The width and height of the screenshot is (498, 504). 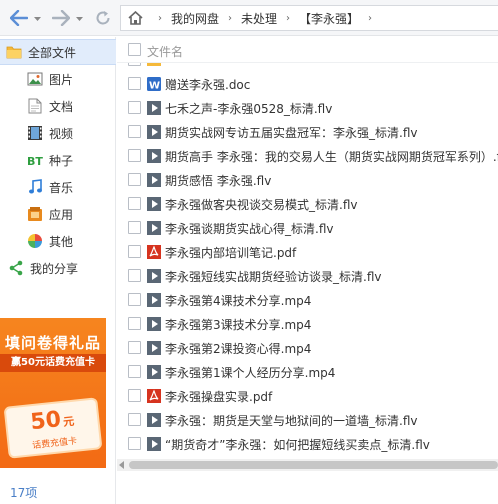 I want to click on list-item: 李永强做客央视谈交易模式_标清.flv, so click(x=307, y=204).